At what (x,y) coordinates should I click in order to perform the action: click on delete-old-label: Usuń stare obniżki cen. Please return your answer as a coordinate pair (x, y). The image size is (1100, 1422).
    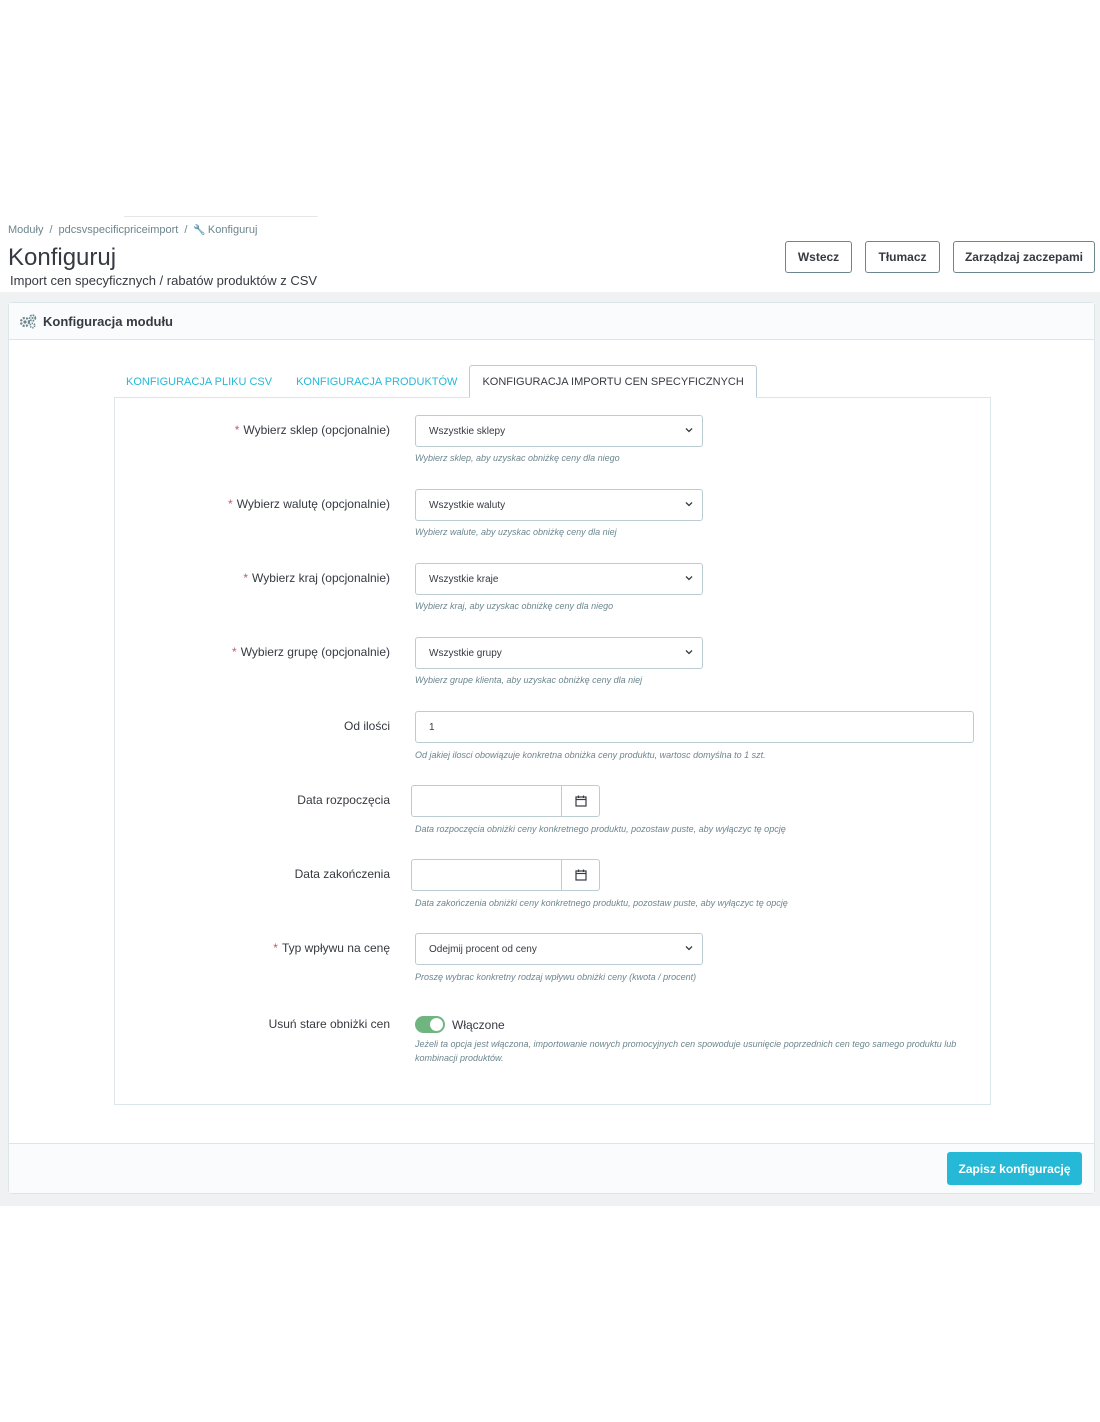
    Looking at the image, I should click on (329, 1024).